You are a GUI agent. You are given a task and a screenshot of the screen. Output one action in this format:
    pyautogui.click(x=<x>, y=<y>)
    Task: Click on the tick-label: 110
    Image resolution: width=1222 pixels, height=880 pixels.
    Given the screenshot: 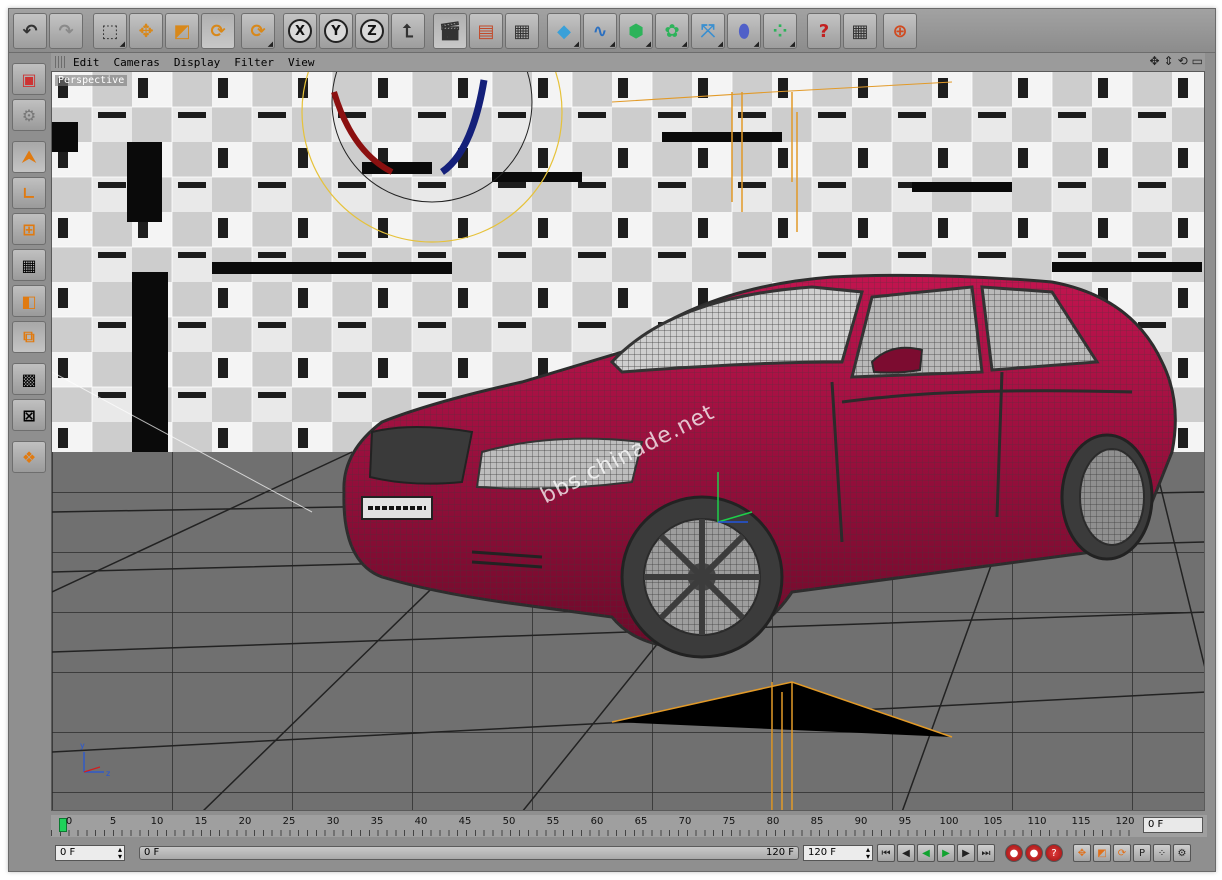 What is the action you would take?
    pyautogui.click(x=1037, y=821)
    